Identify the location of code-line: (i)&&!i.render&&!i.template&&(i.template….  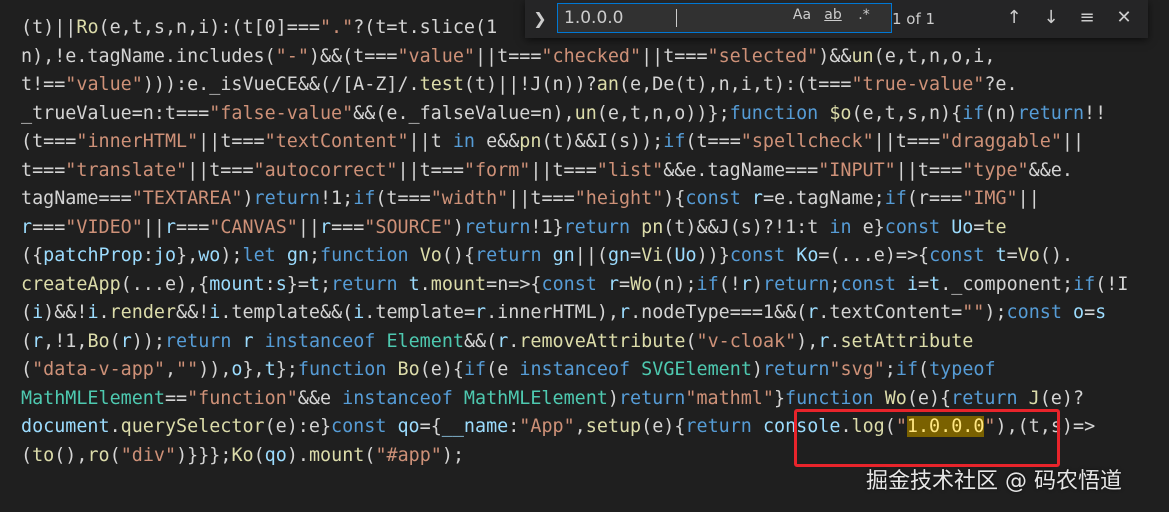
(563, 313).